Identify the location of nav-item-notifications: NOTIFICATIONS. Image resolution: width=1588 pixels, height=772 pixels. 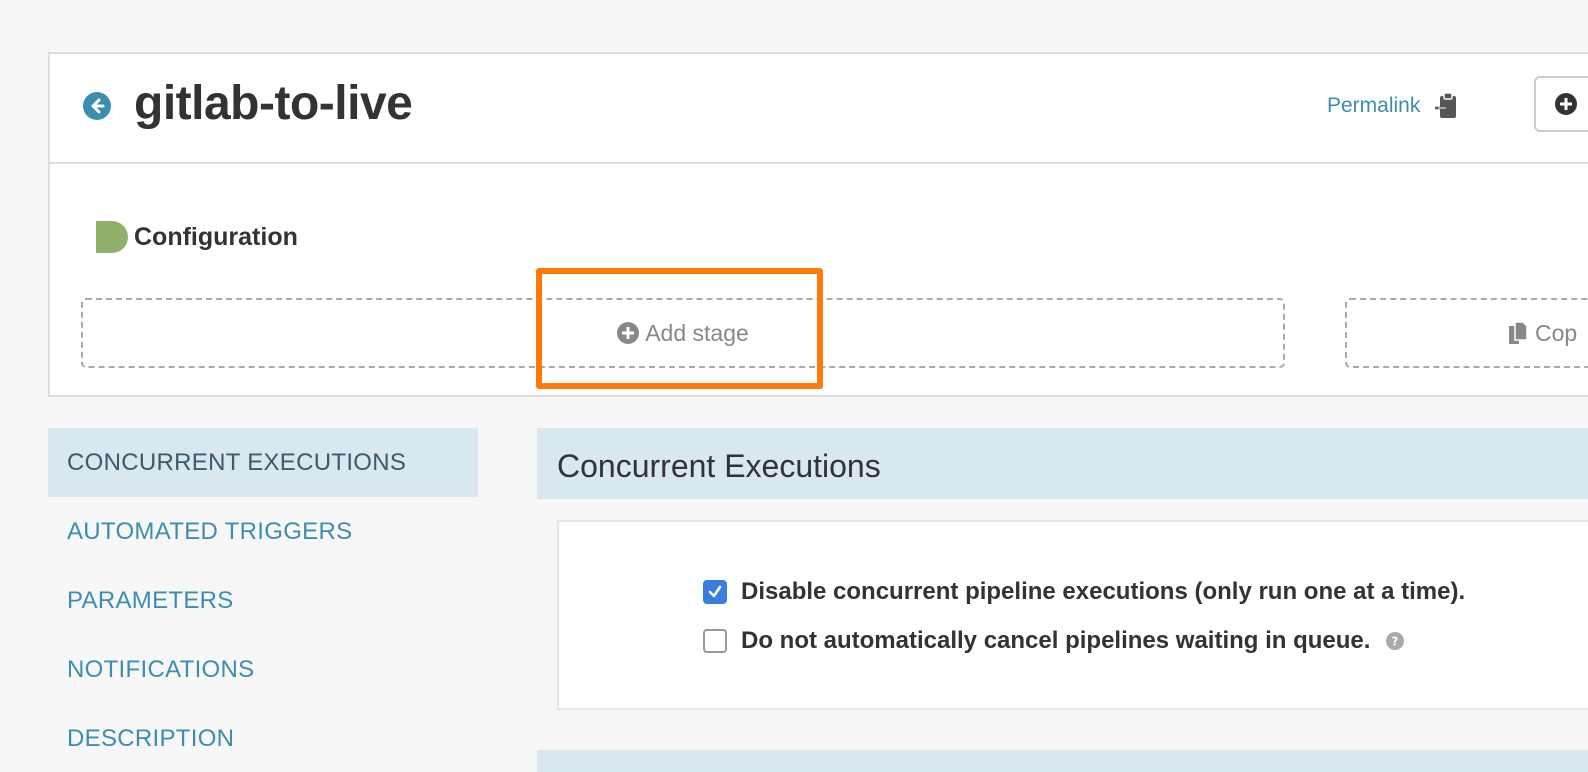
(263, 669).